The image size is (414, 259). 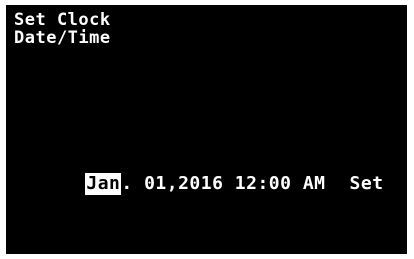 I want to click on month-field-selected: Jan, so click(x=103, y=184).